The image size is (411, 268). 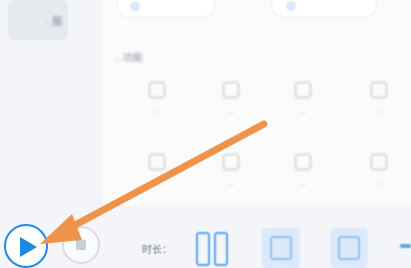 I want to click on stop-button, so click(x=81, y=245).